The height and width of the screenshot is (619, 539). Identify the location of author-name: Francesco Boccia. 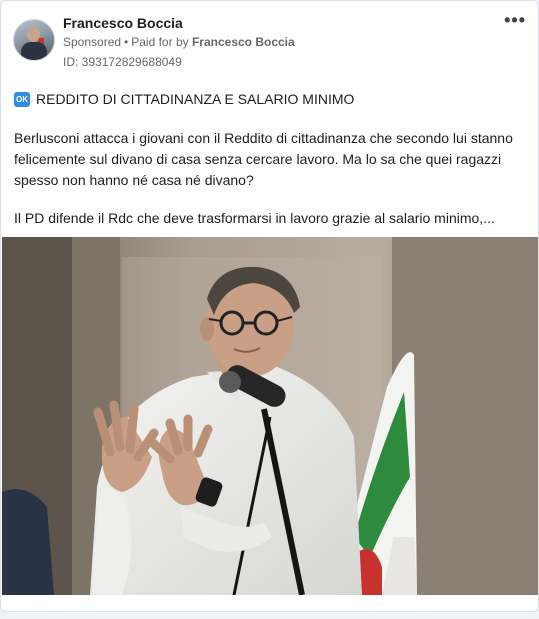
(123, 23).